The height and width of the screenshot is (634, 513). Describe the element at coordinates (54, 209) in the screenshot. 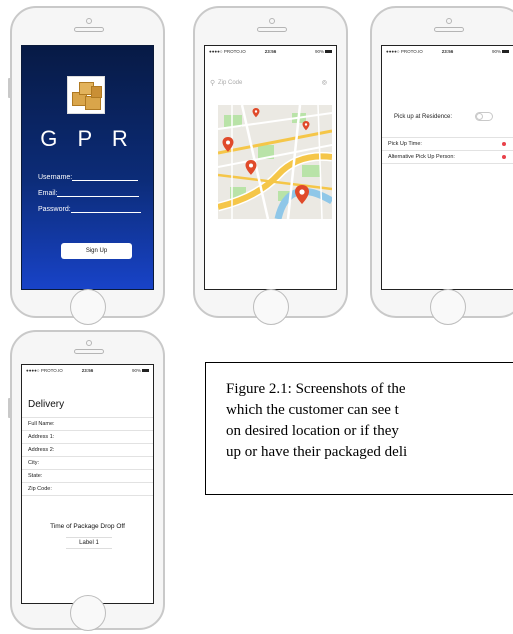

I see `password-label: Password:` at that location.